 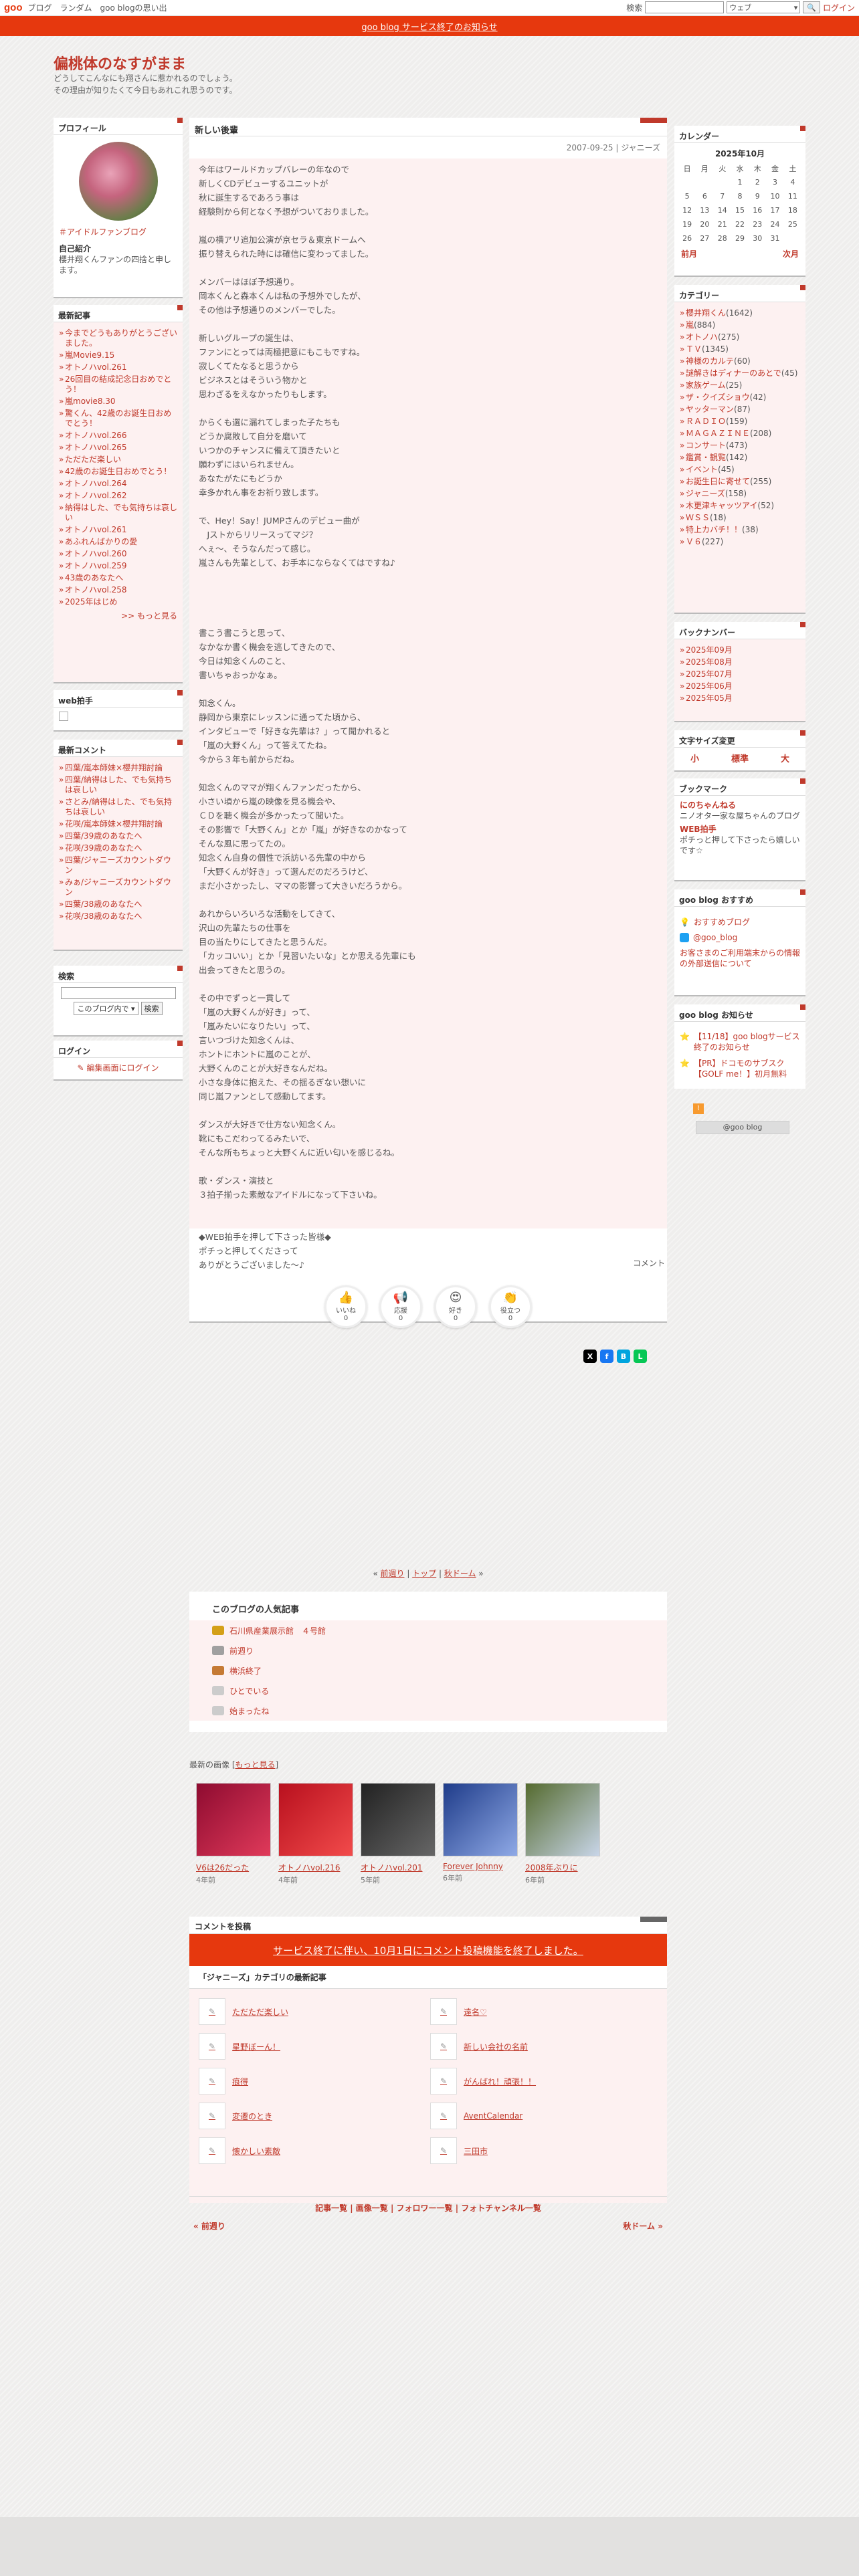 What do you see at coordinates (694, 541) in the screenshot?
I see `category-name: Ｖ６` at bounding box center [694, 541].